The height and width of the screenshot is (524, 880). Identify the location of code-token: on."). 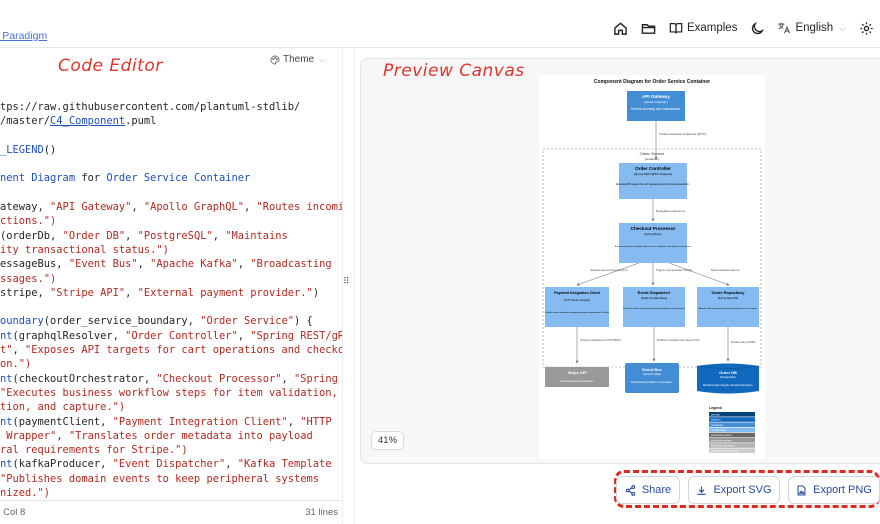
(16, 364).